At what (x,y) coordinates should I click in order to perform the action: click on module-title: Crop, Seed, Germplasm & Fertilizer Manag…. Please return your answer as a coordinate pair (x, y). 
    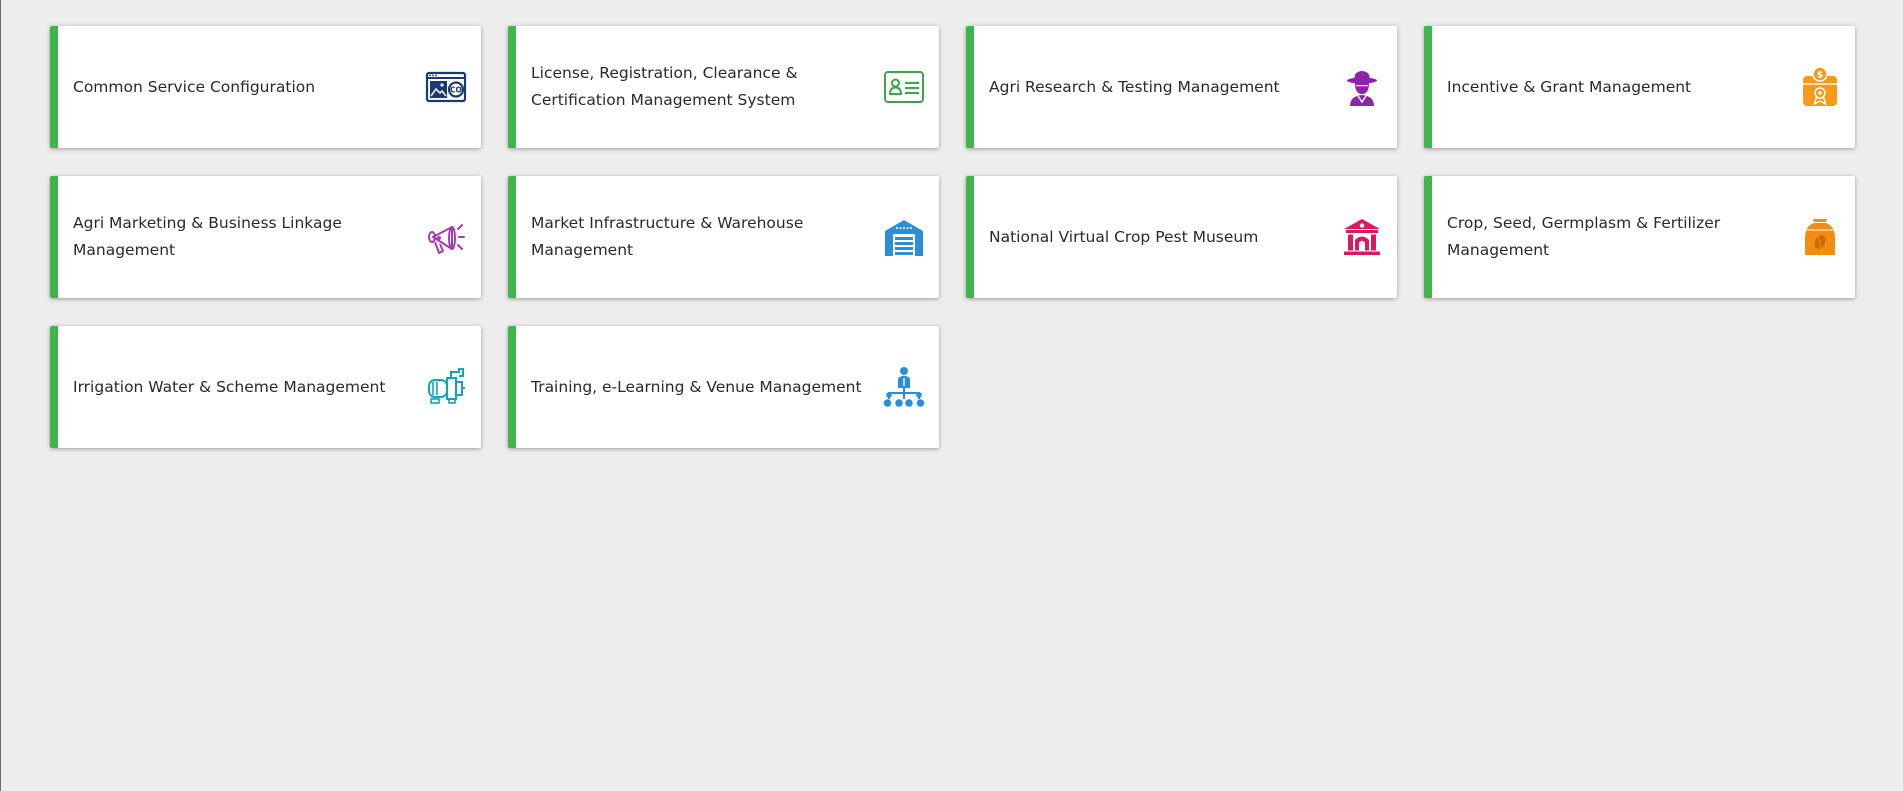
    Looking at the image, I should click on (1584, 236).